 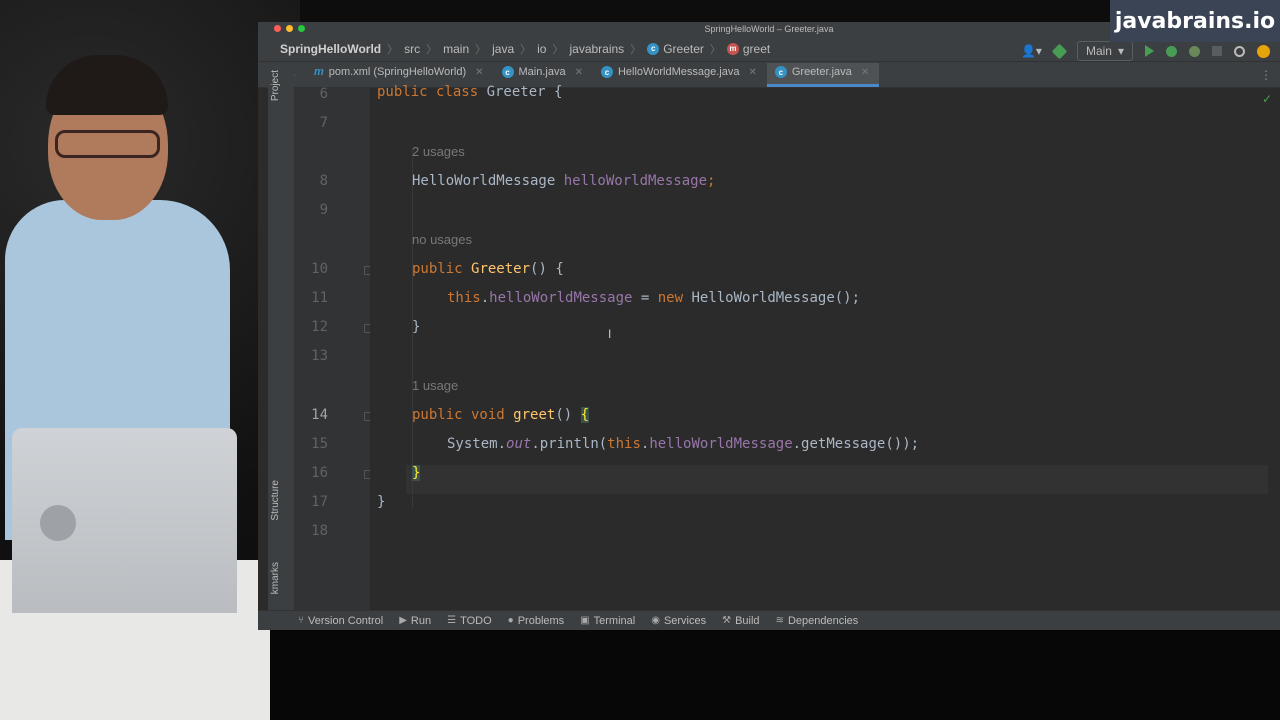 What do you see at coordinates (1267, 99) in the screenshot?
I see `inspection-ok-icon: ✓` at bounding box center [1267, 99].